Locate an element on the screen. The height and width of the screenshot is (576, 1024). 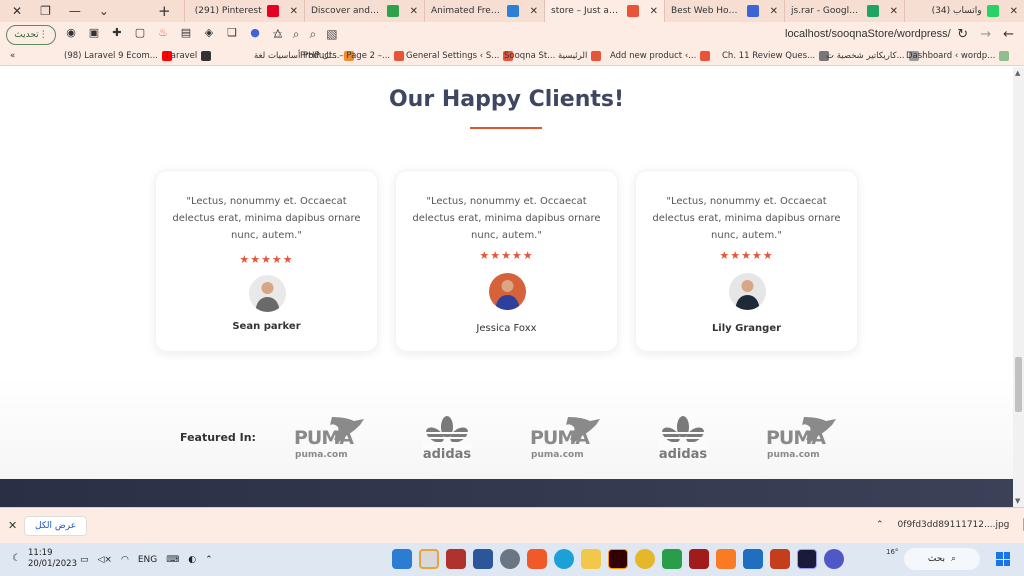
windows-start-icon is located at coordinates (1003, 559).